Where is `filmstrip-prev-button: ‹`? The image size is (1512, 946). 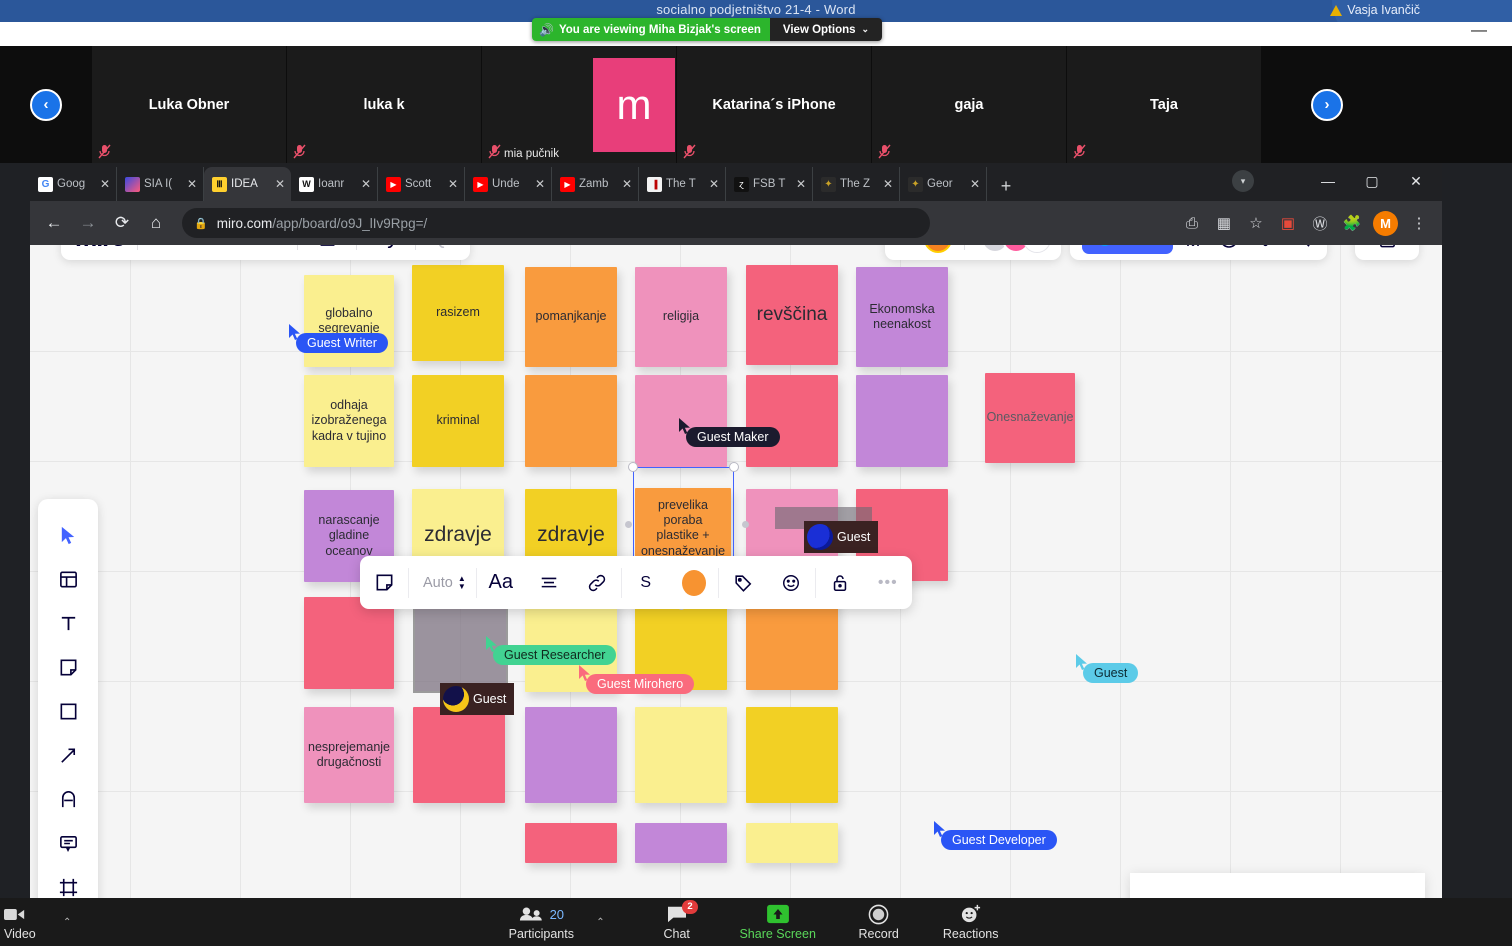 filmstrip-prev-button: ‹ is located at coordinates (46, 104).